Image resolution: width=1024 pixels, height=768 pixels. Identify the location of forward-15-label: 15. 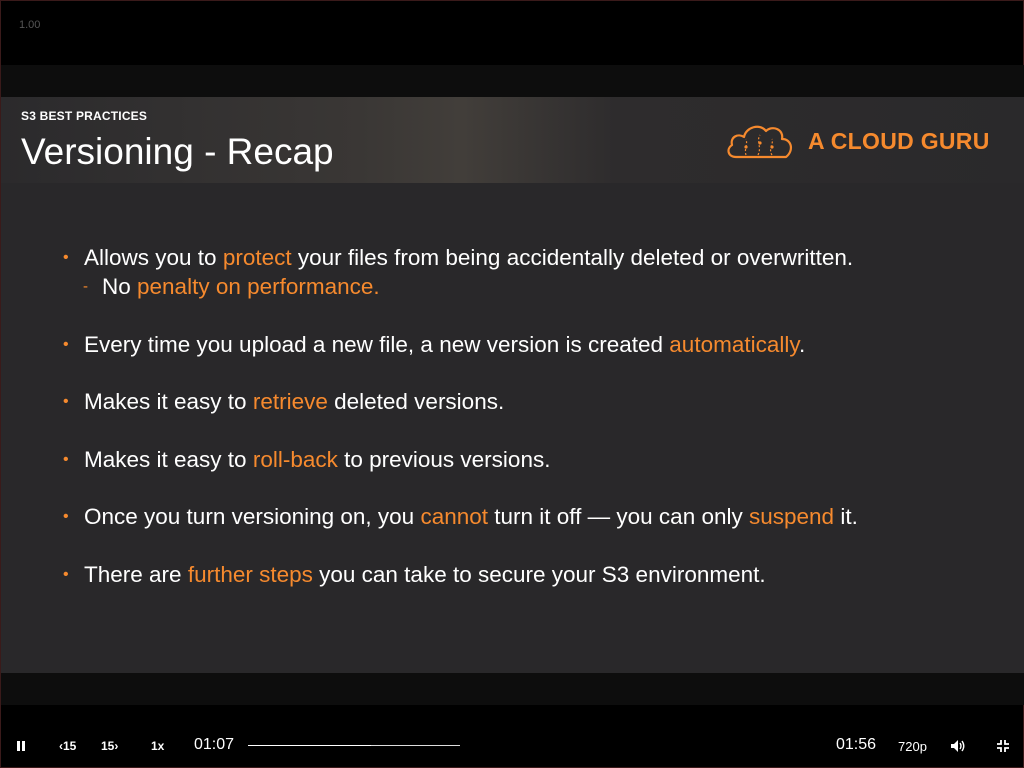
(108, 746).